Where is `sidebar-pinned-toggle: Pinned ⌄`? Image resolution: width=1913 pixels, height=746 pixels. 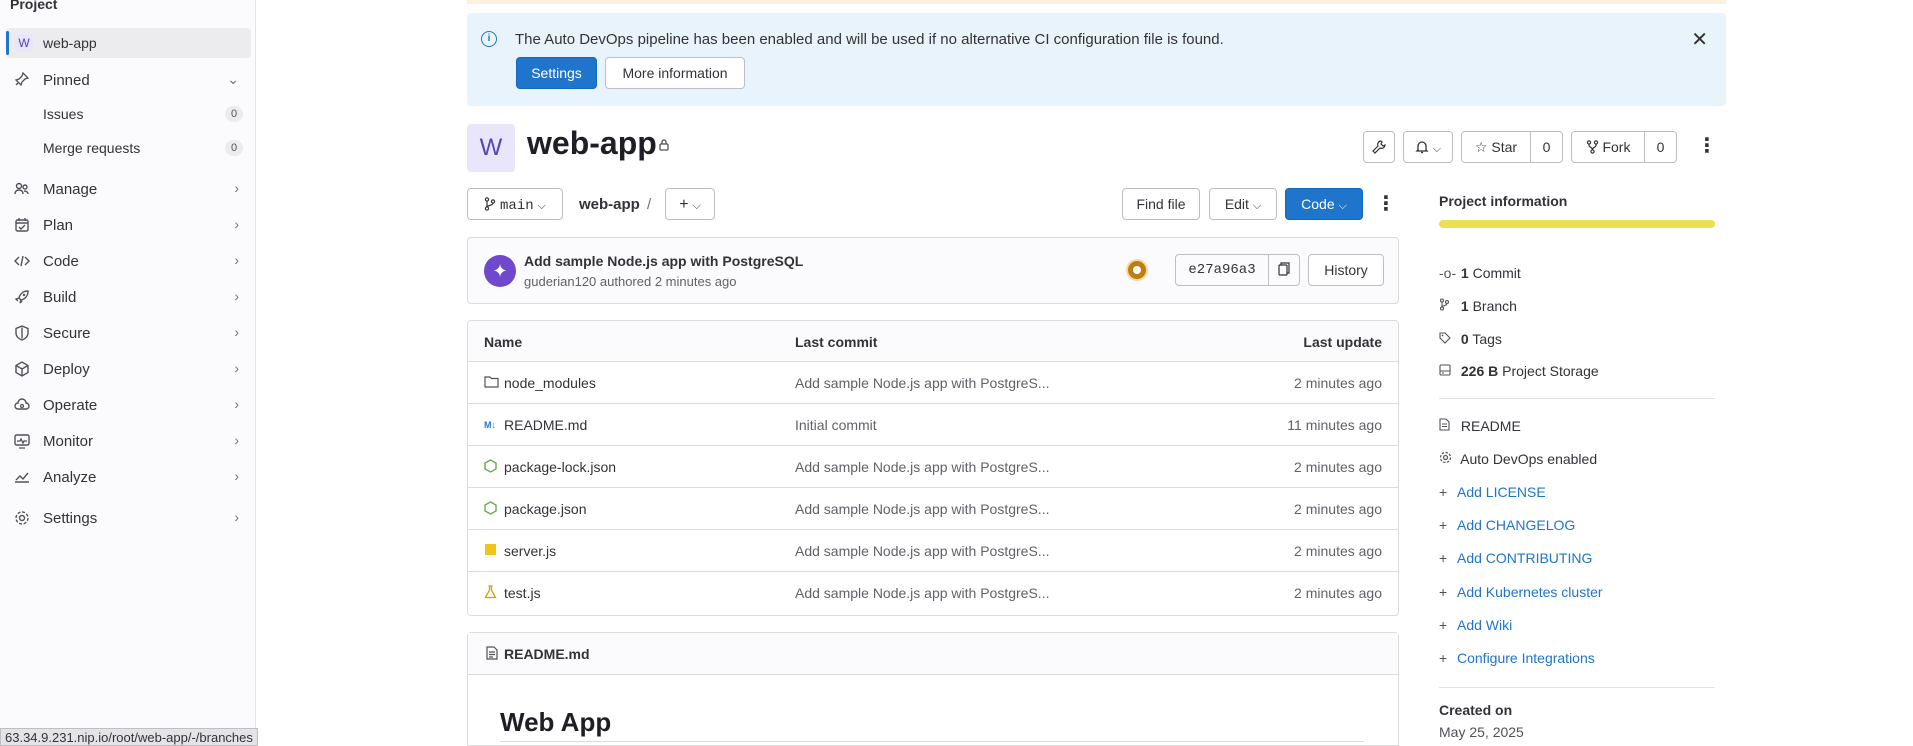
sidebar-pinned-toggle: Pinned ⌄ is located at coordinates (128, 80).